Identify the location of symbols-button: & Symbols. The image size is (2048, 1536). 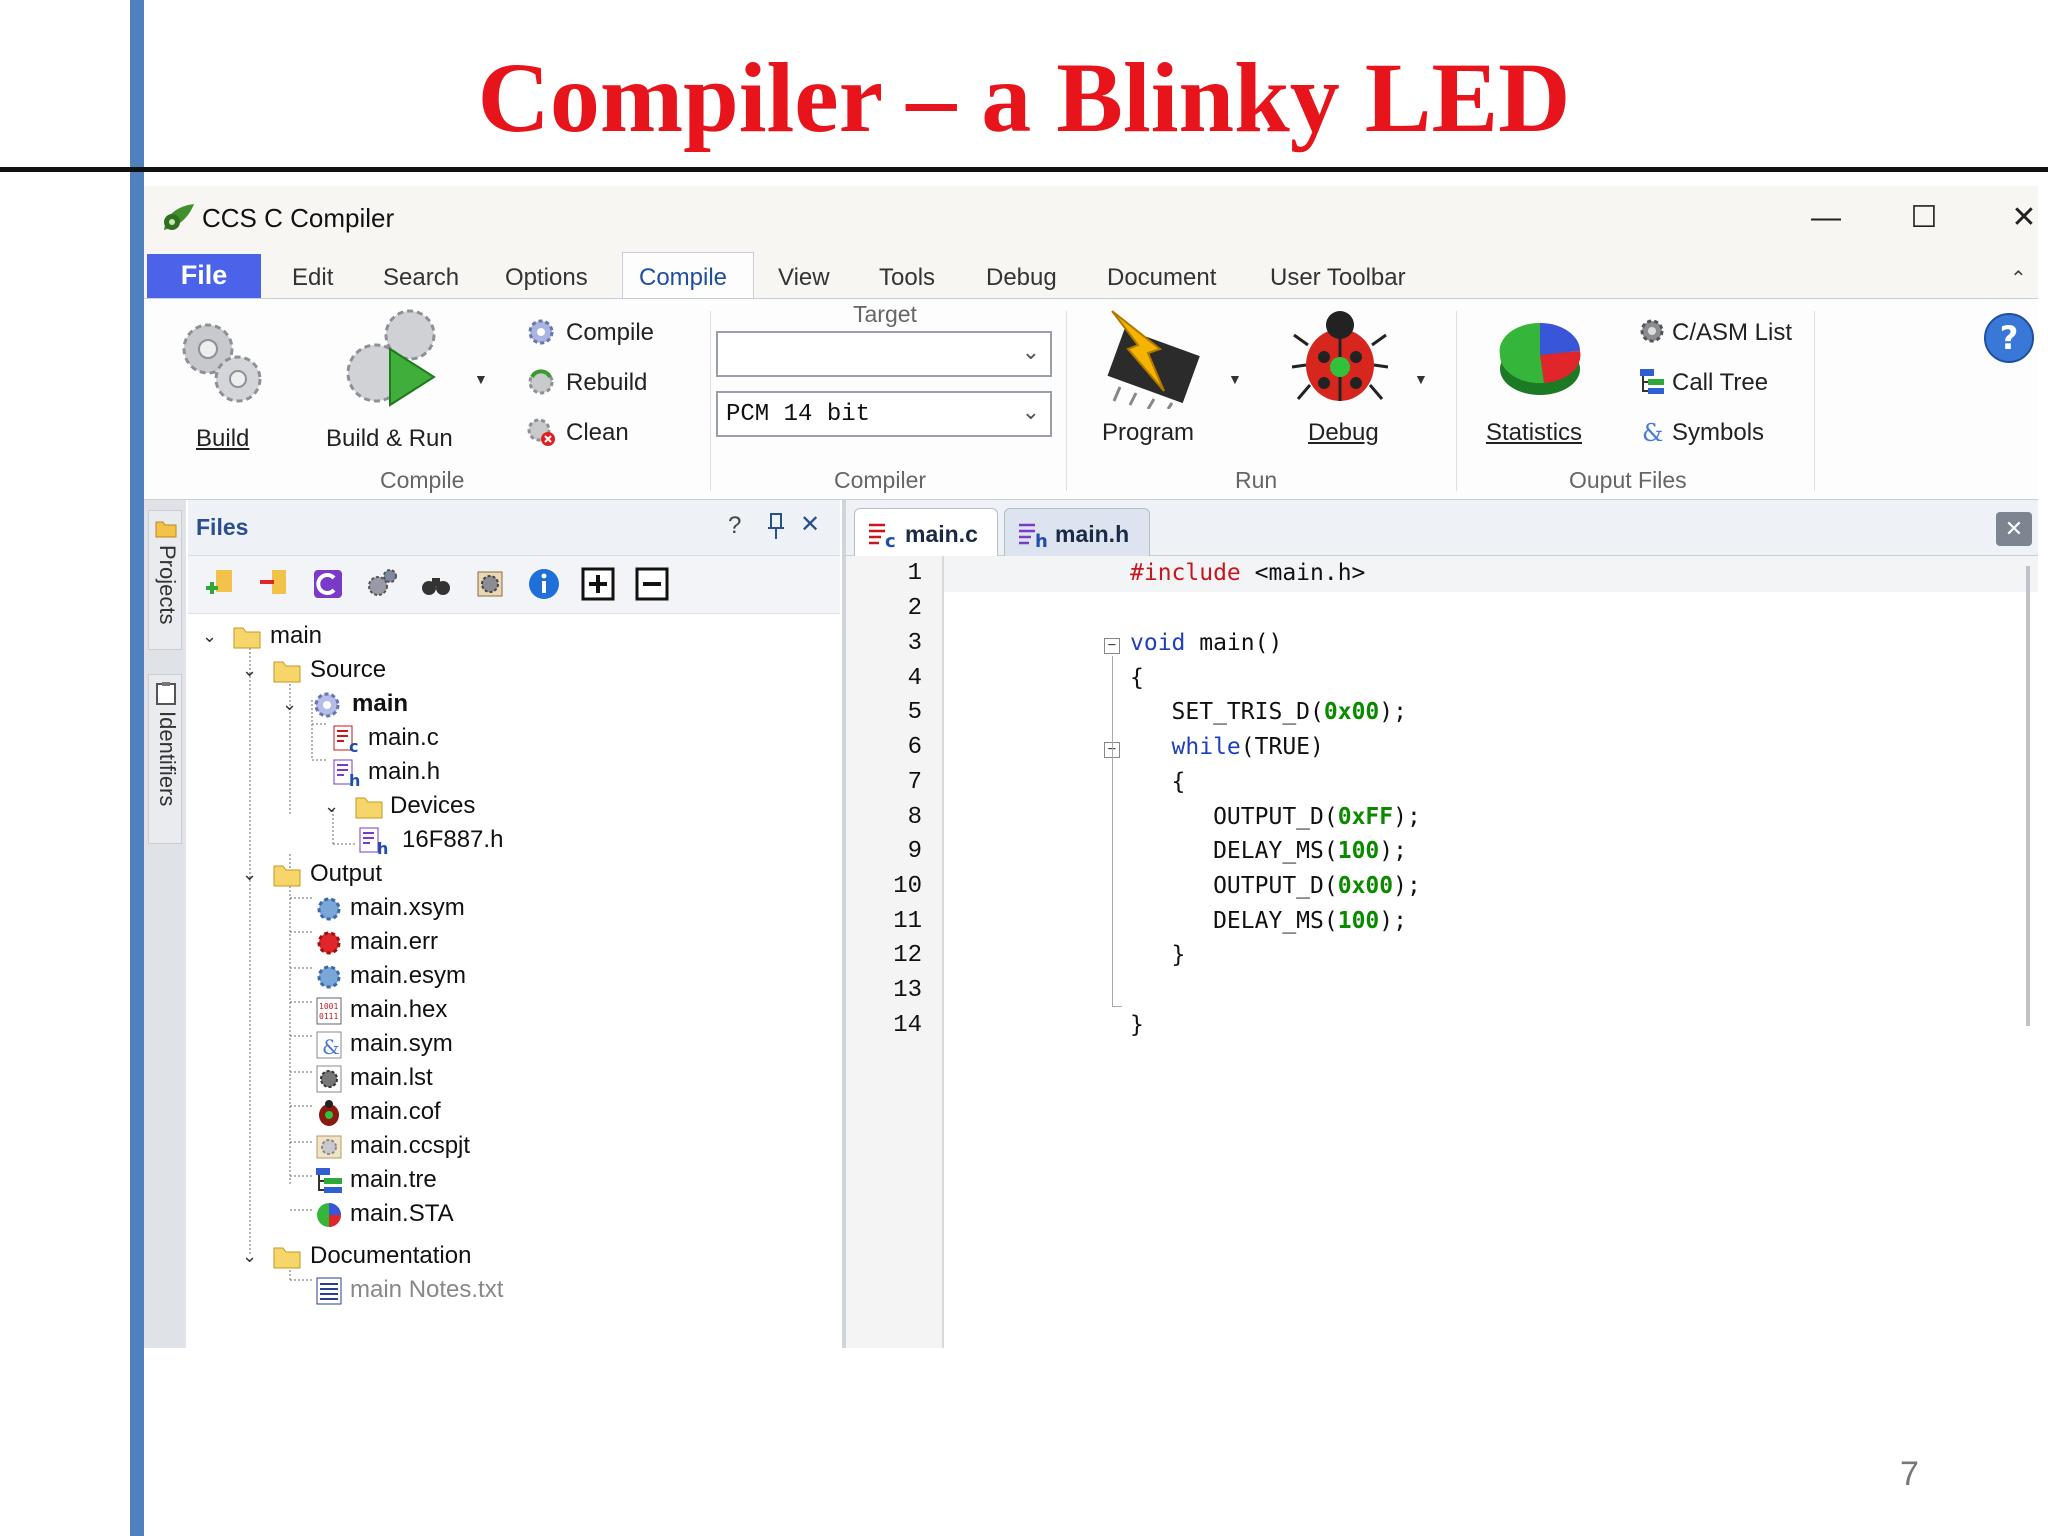
(1733, 433).